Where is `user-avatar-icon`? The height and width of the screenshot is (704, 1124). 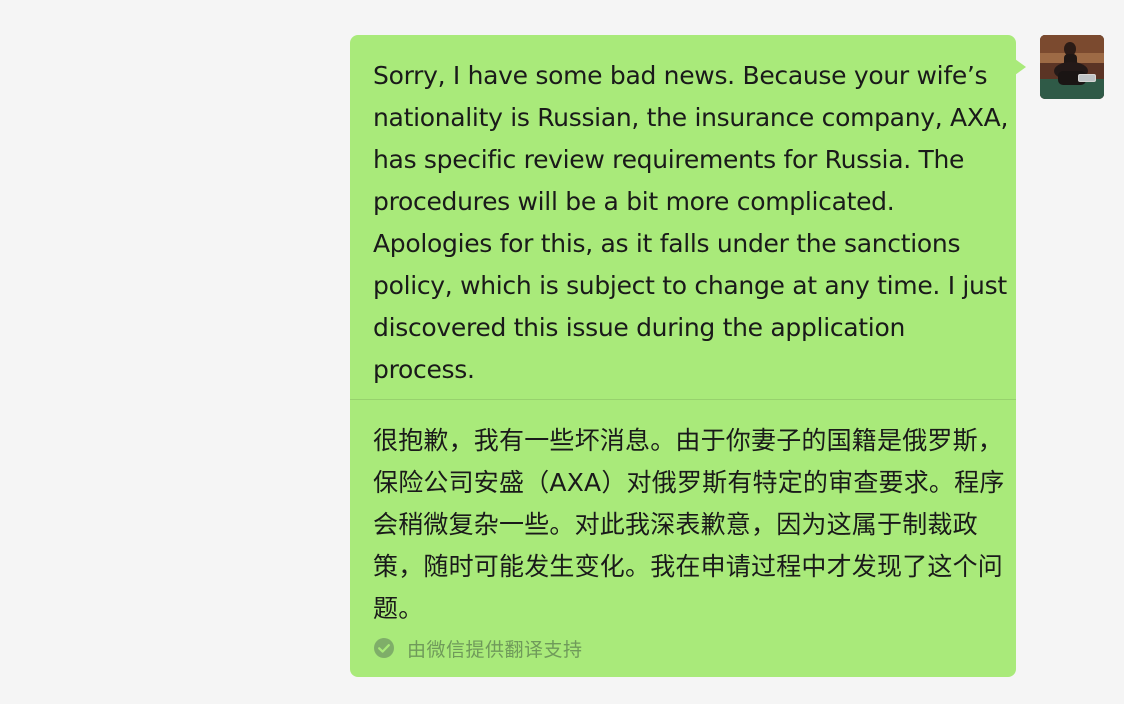
user-avatar-icon is located at coordinates (1072, 67).